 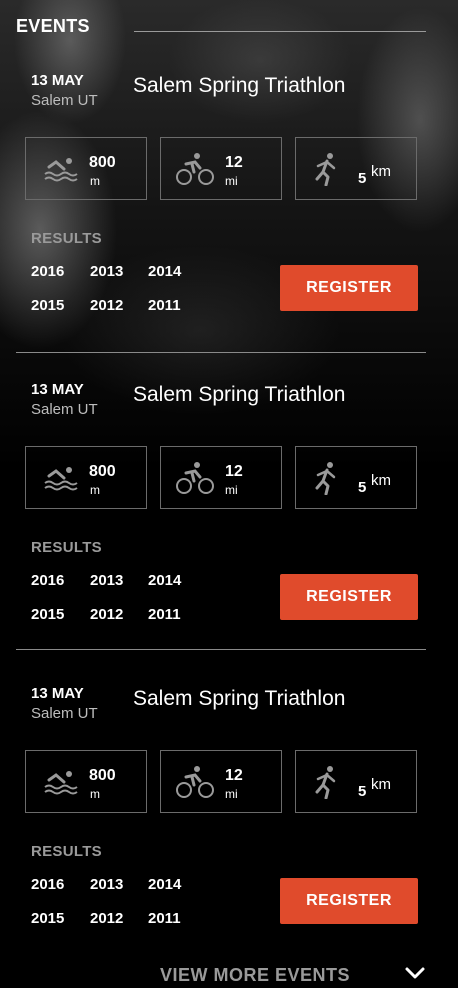 I want to click on events-header: EVENTS, so click(x=221, y=27).